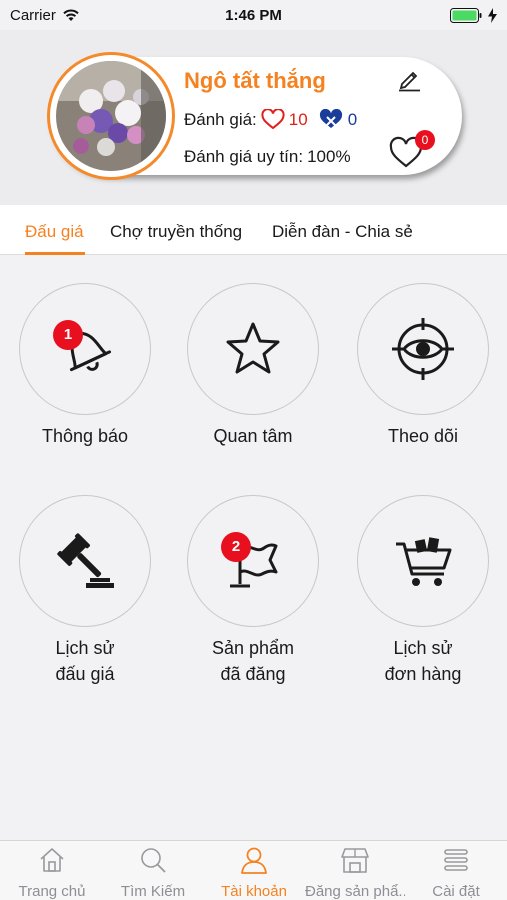  Describe the element at coordinates (492, 15) in the screenshot. I see `charging-icon` at that location.